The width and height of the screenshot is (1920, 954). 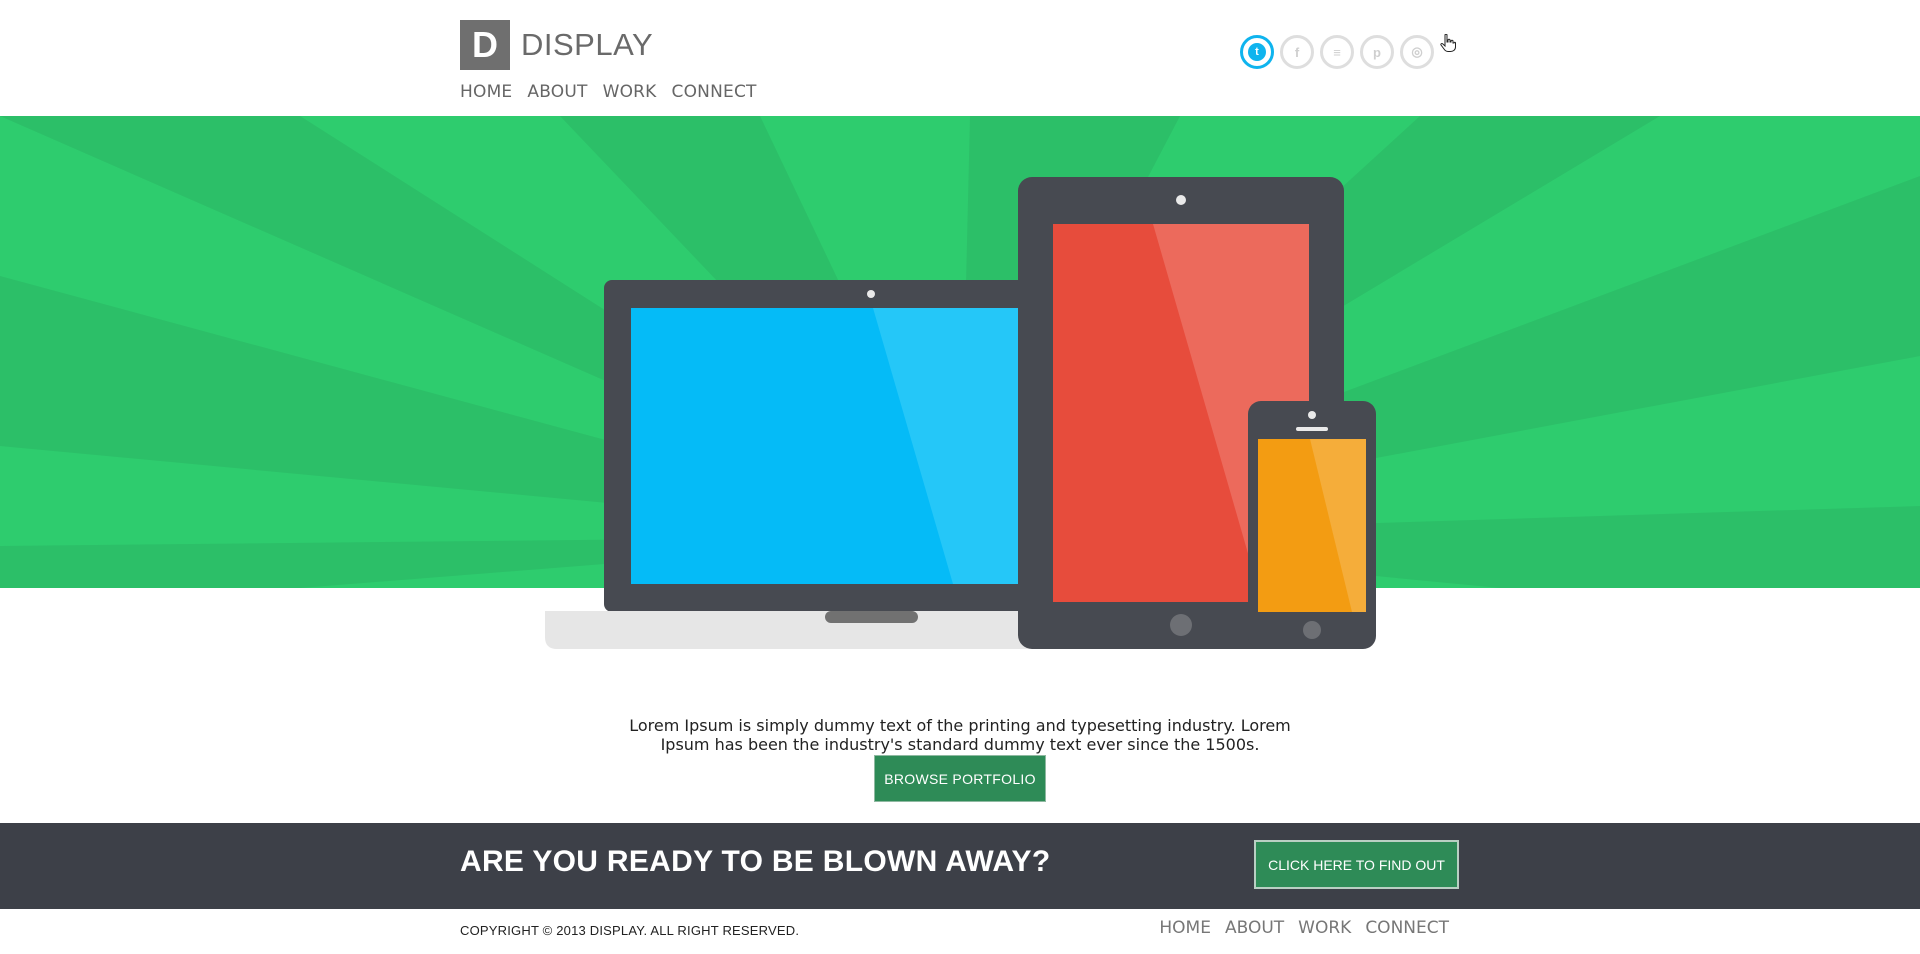 What do you see at coordinates (960, 778) in the screenshot?
I see `browse-portfolio-button: BROWSE PORTFOLIO` at bounding box center [960, 778].